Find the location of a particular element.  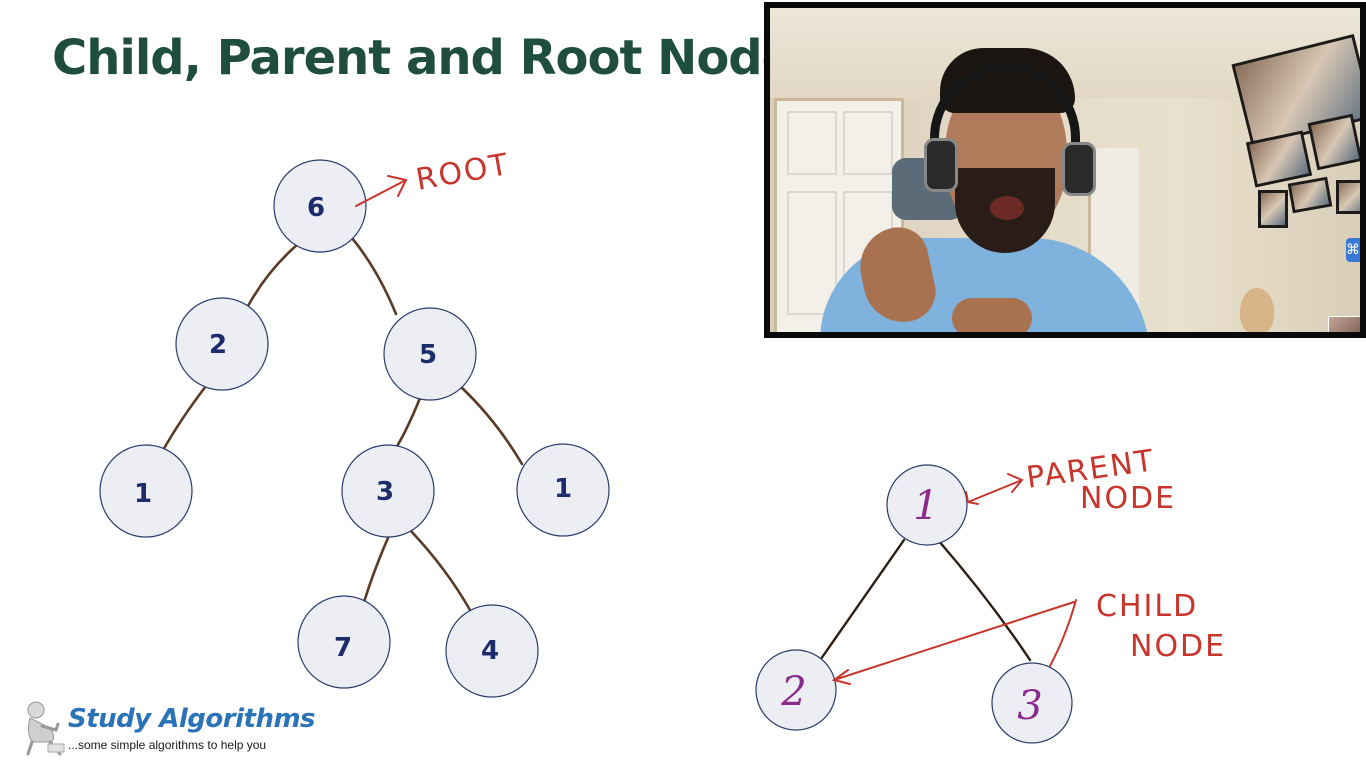

node-value: 5 is located at coordinates (428, 355).